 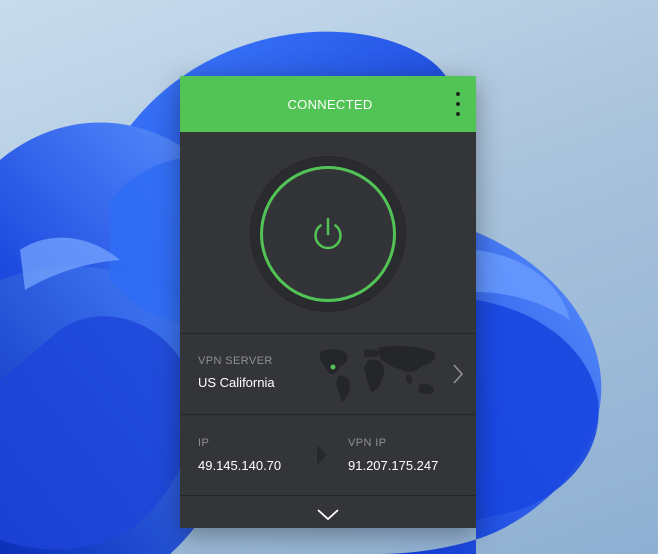 What do you see at coordinates (236, 382) in the screenshot?
I see `vpn-server-value: US California` at bounding box center [236, 382].